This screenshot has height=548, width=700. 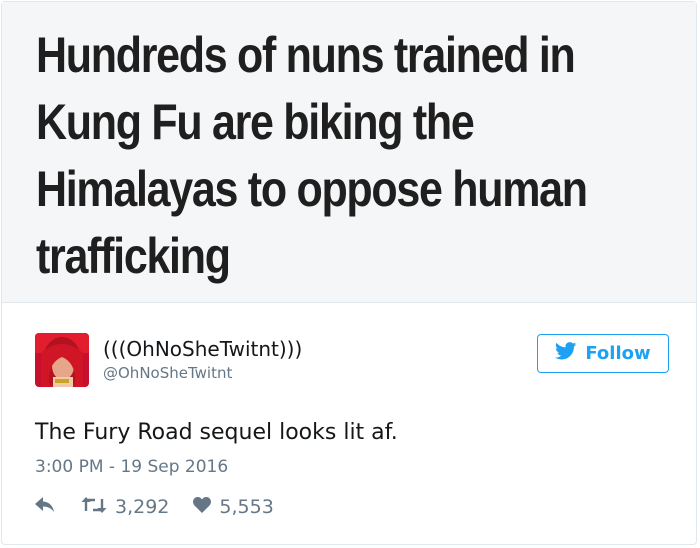 I want to click on tweet-actions: 3,292 5,553, so click(x=154, y=507).